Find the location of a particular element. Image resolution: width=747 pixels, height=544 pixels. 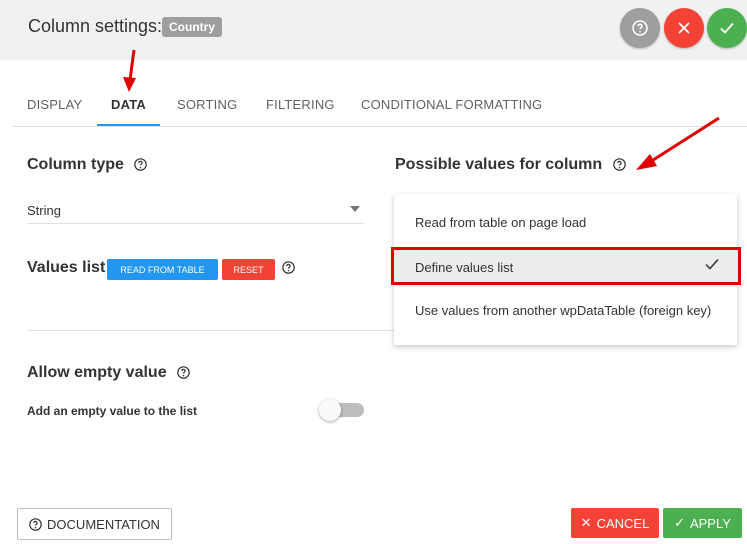

column-name-badge: Country is located at coordinates (192, 27).